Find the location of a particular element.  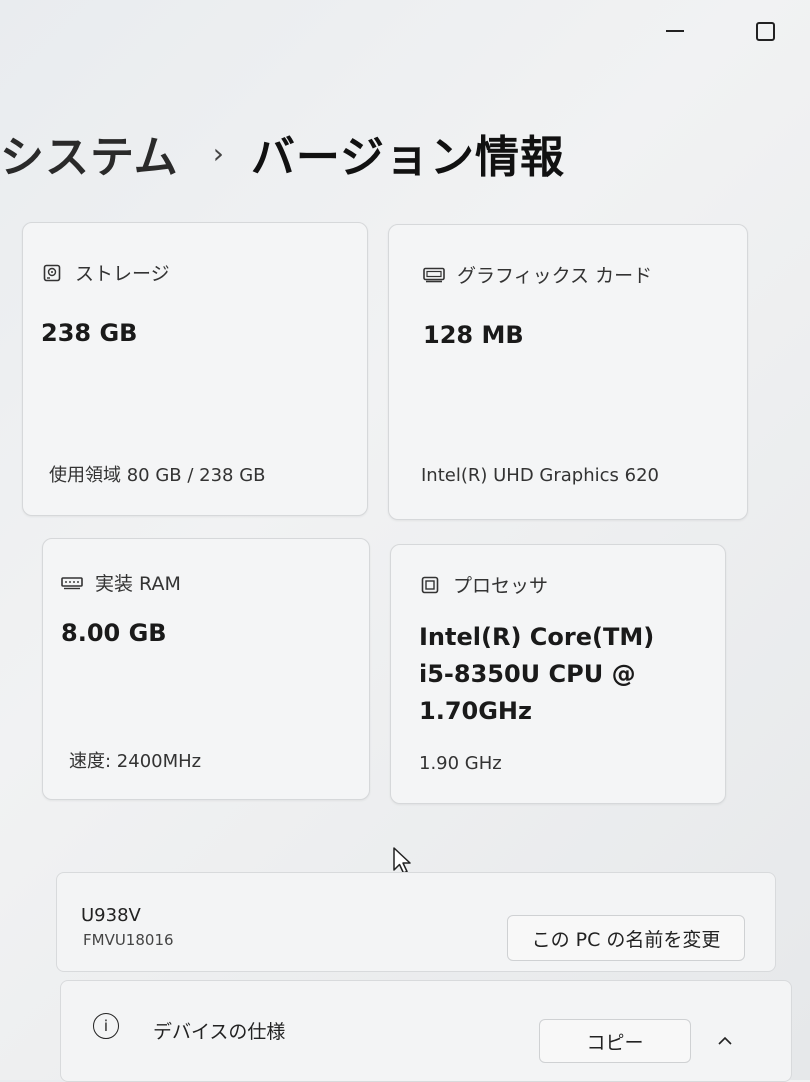

storage-label: ストレージ is located at coordinates (122, 274).